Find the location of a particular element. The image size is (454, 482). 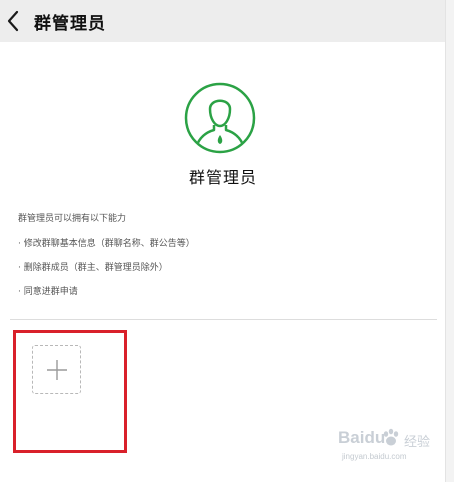

ability-item: · 删除群成员（群主、群管理员除外） is located at coordinates (93, 268).